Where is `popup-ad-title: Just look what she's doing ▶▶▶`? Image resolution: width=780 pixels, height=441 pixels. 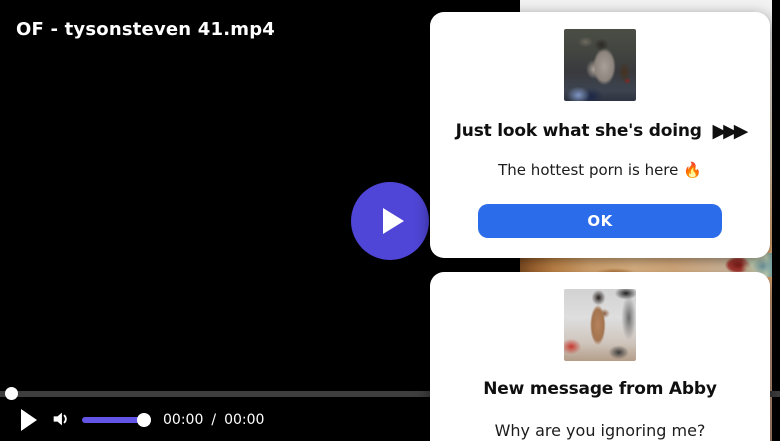 popup-ad-title: Just look what she's doing ▶▶▶ is located at coordinates (600, 130).